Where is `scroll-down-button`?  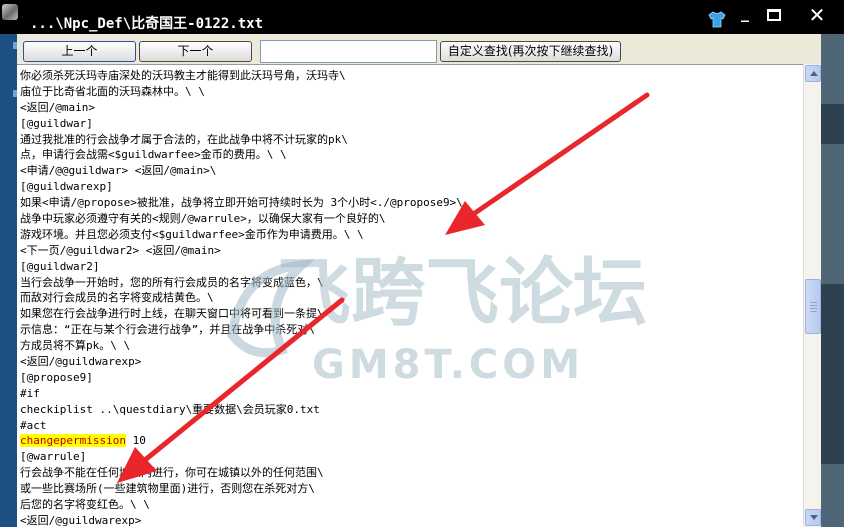
scroll-down-button is located at coordinates (813, 517).